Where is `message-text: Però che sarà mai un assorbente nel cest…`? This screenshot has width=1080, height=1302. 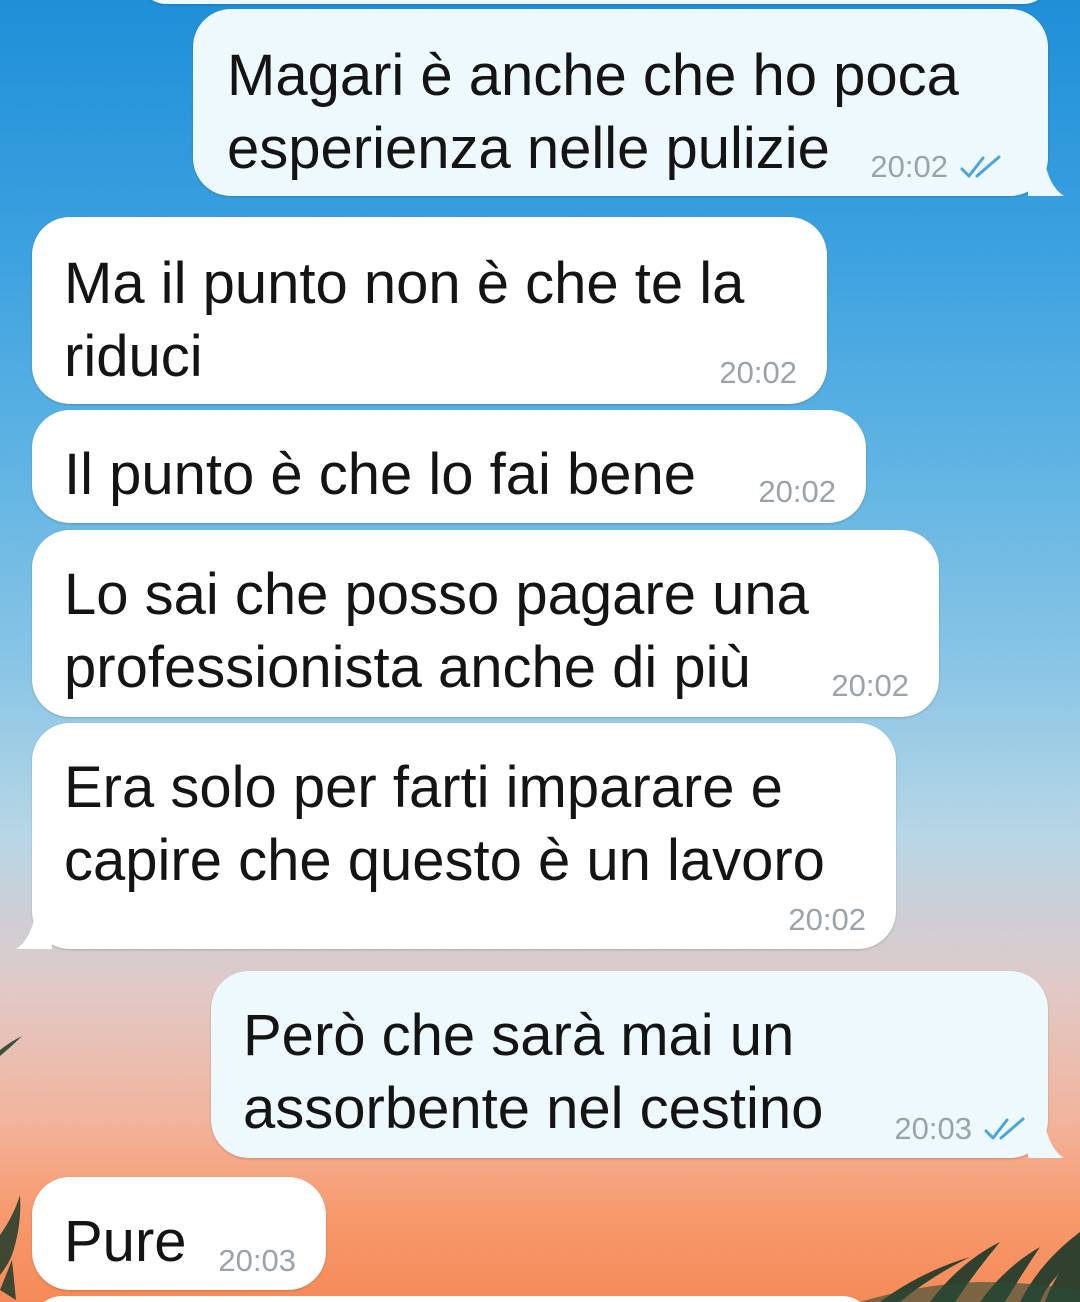 message-text: Però che sarà mai un assorbente nel cest… is located at coordinates (533, 1072).